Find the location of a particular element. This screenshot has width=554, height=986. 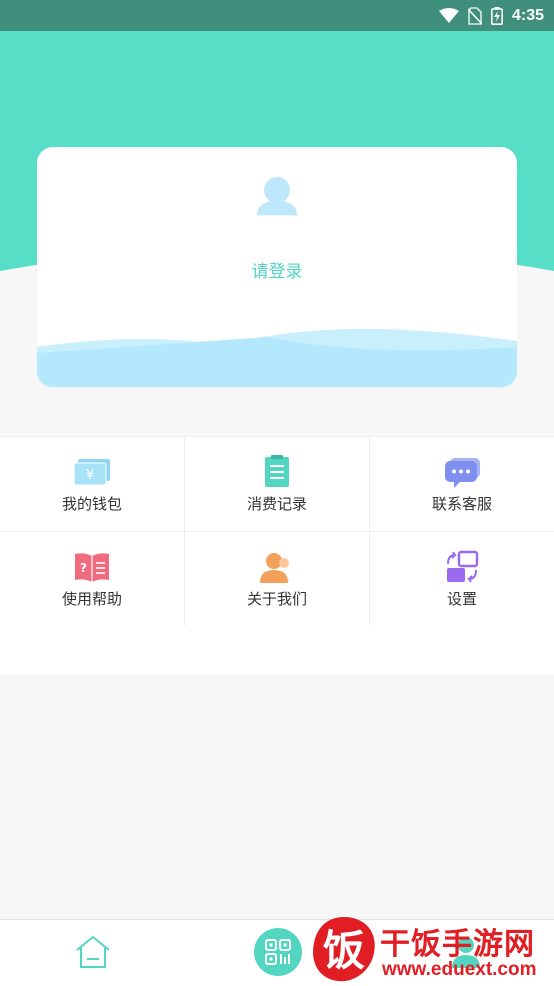

user-avatar-icon is located at coordinates (277, 201).